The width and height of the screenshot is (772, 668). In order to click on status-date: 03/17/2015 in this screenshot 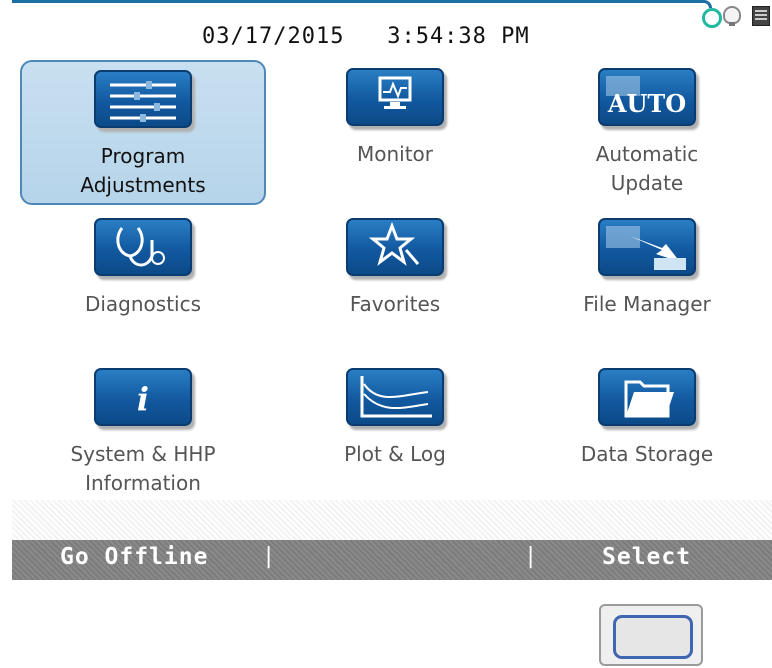, I will do `click(273, 36)`.